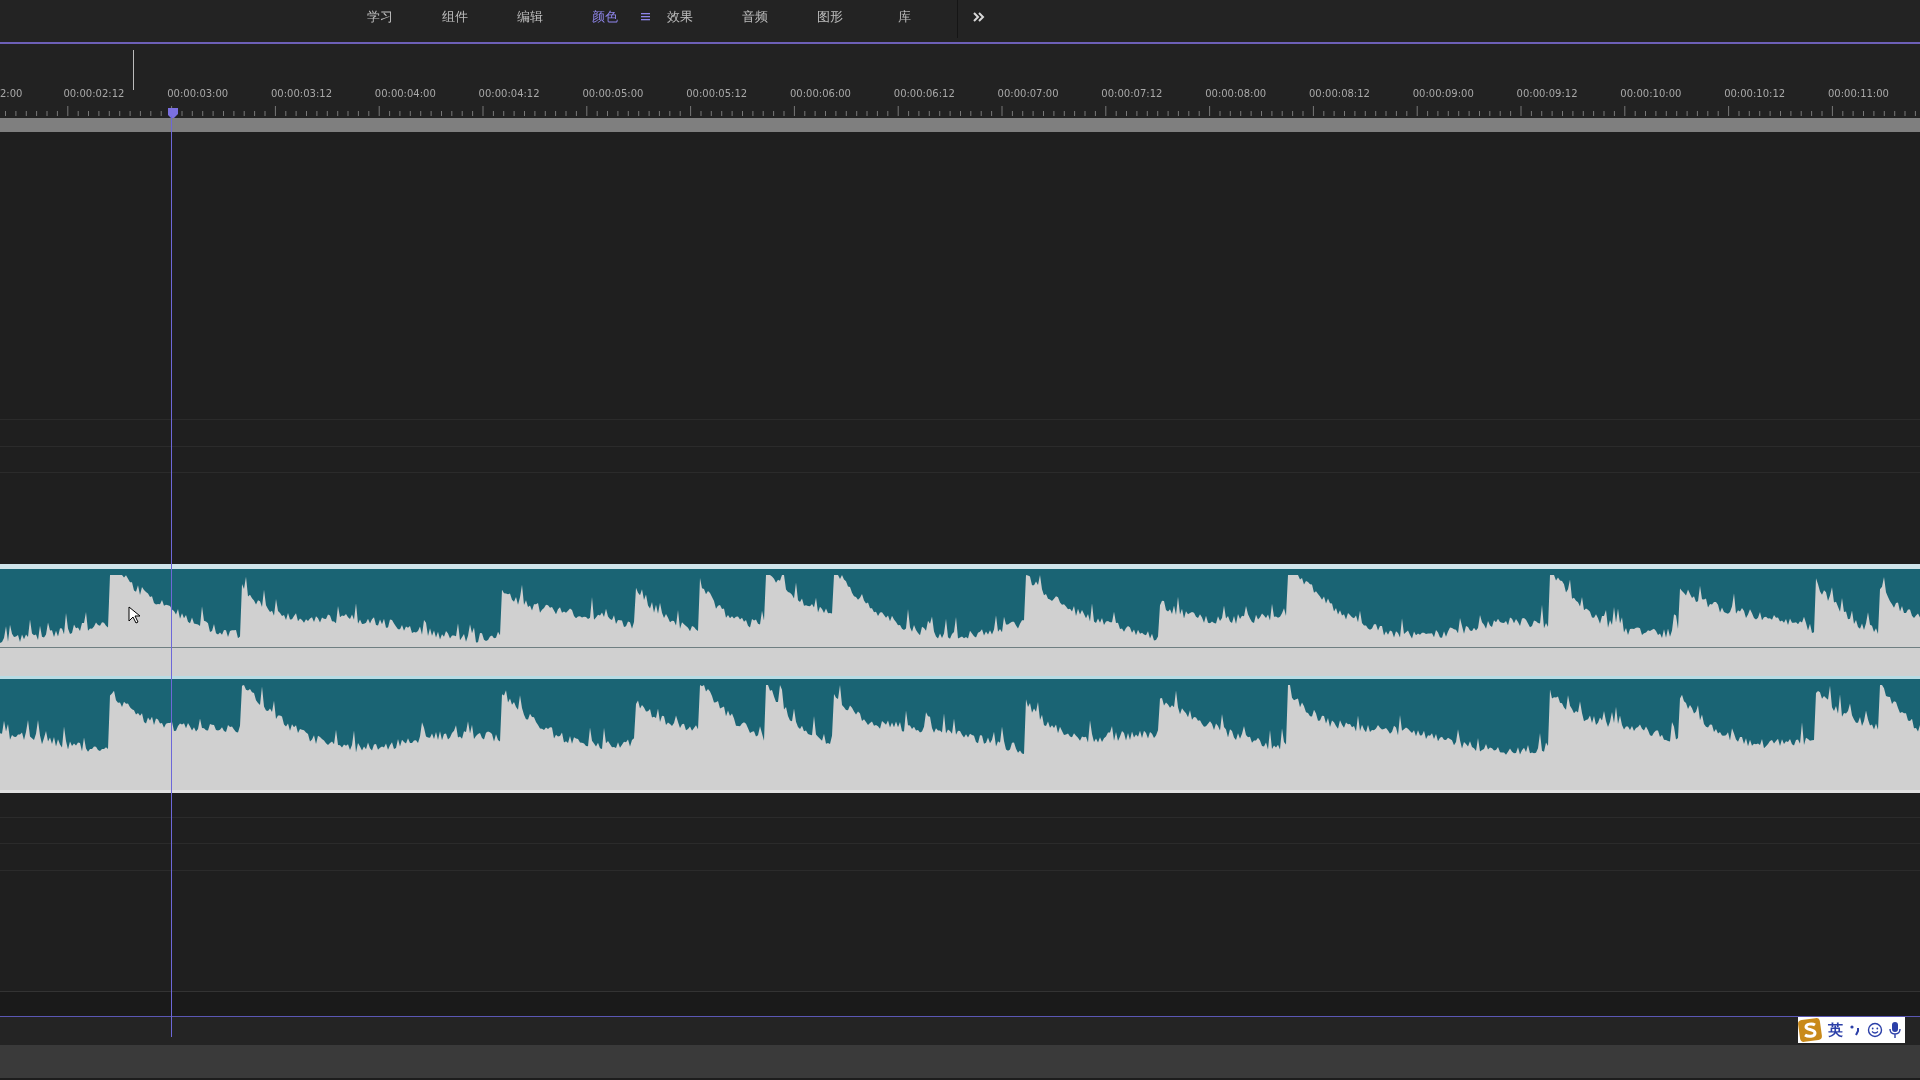 This screenshot has height=1080, width=1920. Describe the element at coordinates (1875, 1030) in the screenshot. I see `smiley-icon` at that location.